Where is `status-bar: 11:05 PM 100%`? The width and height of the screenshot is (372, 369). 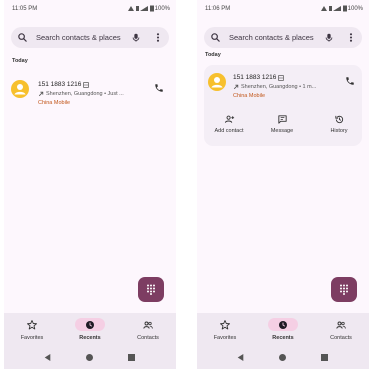 status-bar: 11:05 PM 100% is located at coordinates (90, 9).